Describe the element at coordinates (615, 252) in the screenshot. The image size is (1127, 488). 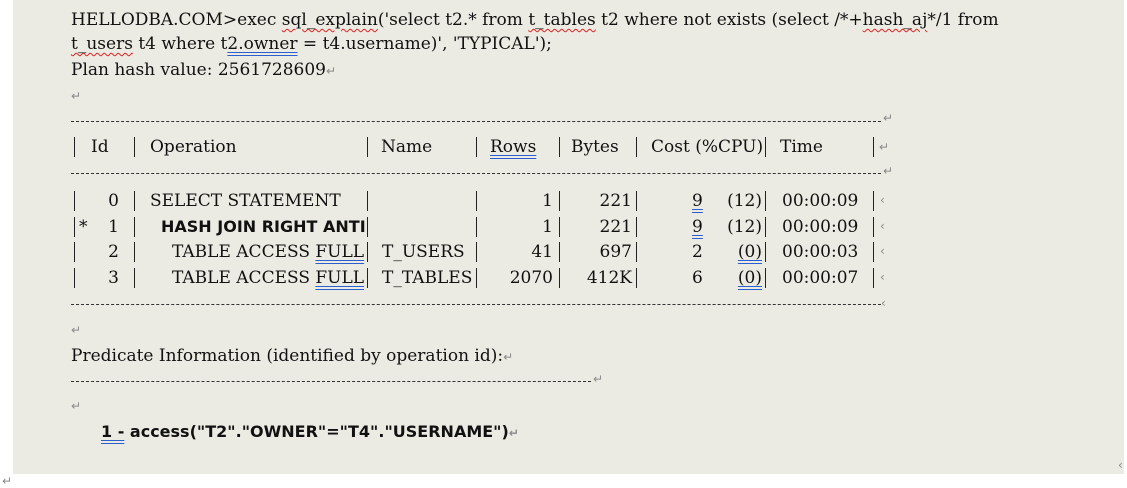
I see `plan-bytes: 697` at that location.